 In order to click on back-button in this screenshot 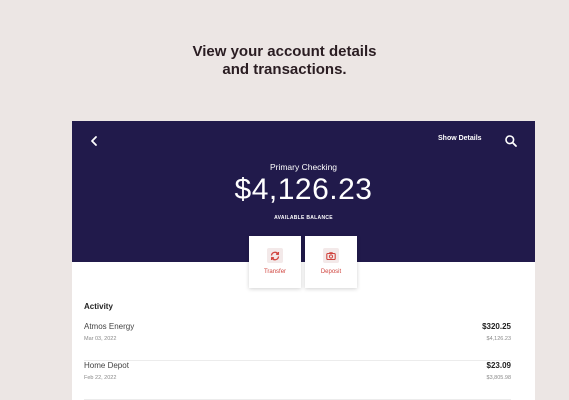, I will do `click(94, 141)`.